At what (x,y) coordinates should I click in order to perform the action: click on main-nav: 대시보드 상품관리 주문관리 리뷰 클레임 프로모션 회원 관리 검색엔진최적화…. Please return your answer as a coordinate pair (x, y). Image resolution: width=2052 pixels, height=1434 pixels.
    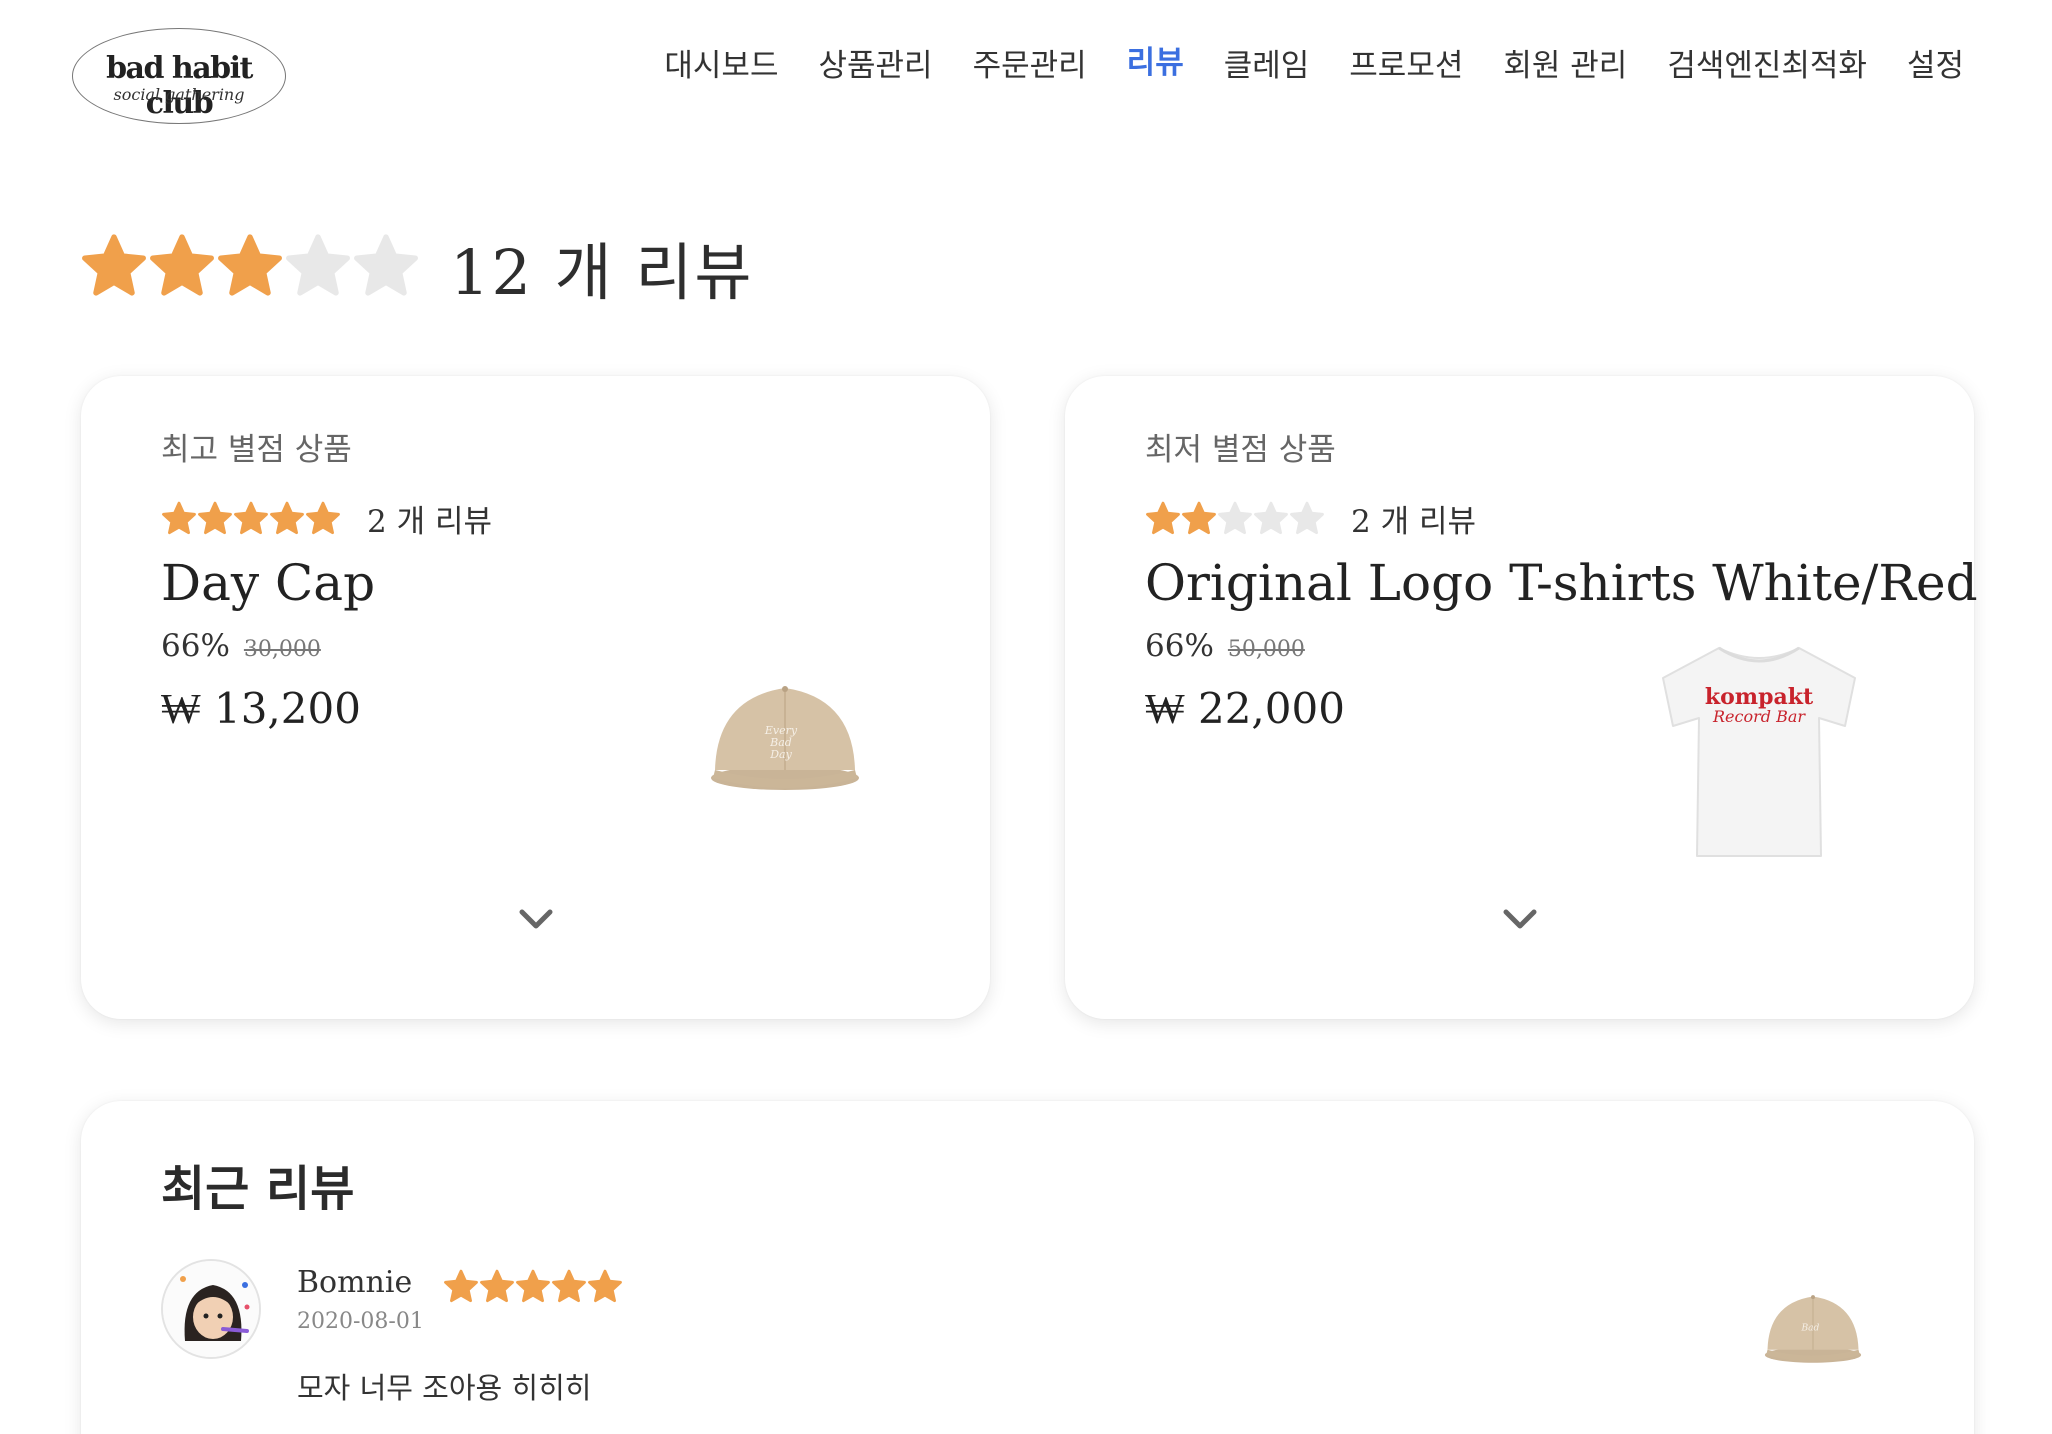
    Looking at the image, I should click on (1314, 62).